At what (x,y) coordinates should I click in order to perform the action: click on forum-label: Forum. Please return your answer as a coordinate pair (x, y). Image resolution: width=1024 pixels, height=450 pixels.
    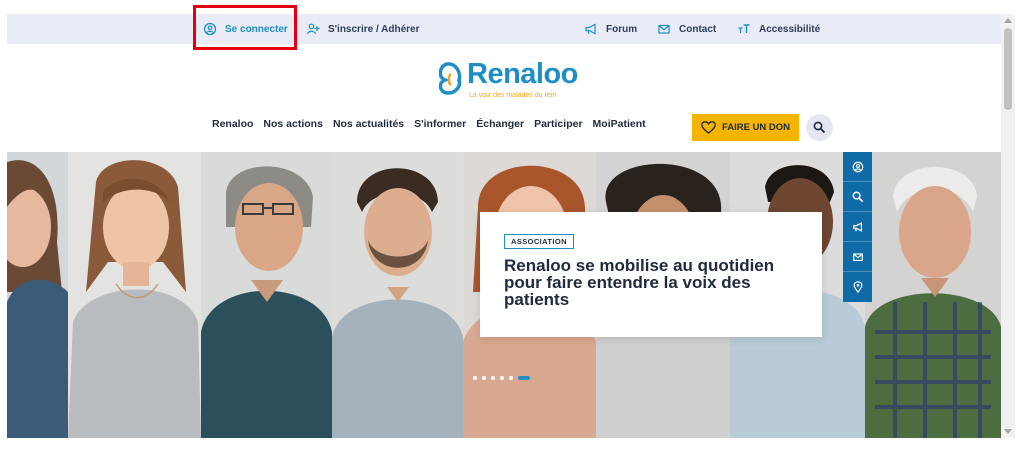
    Looking at the image, I should click on (622, 29).